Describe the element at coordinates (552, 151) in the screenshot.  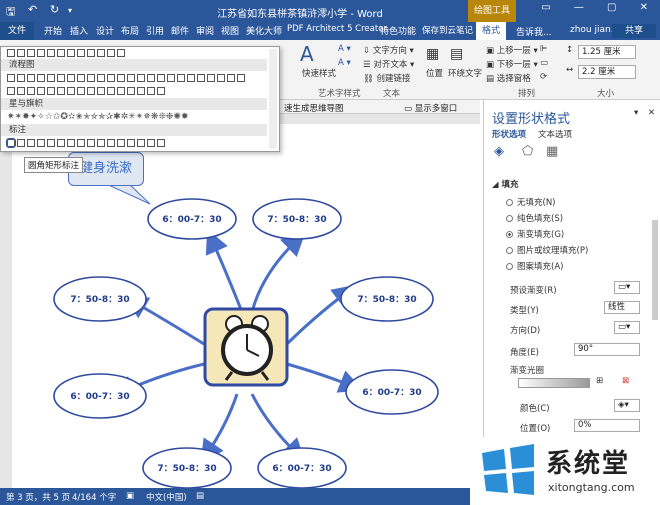
I see `layout-props-icon: ▦` at that location.